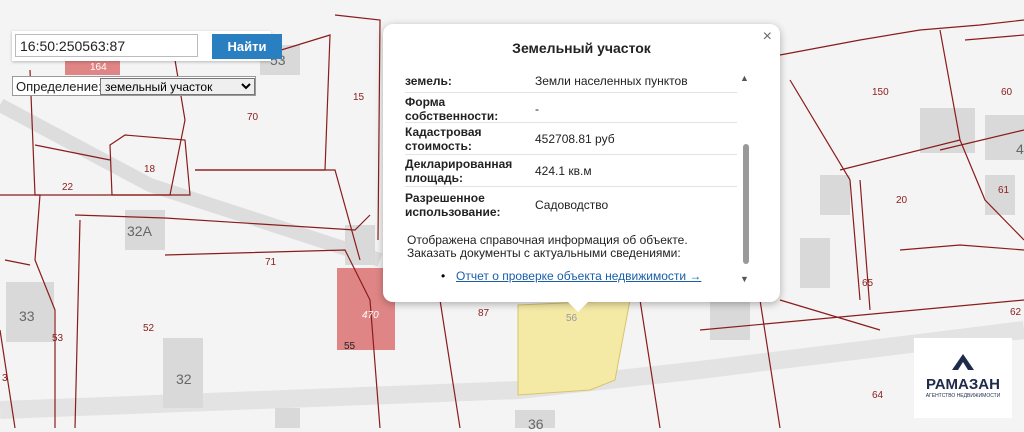 The height and width of the screenshot is (432, 1024). I want to click on scroll-down-icon: ▼, so click(744, 279).